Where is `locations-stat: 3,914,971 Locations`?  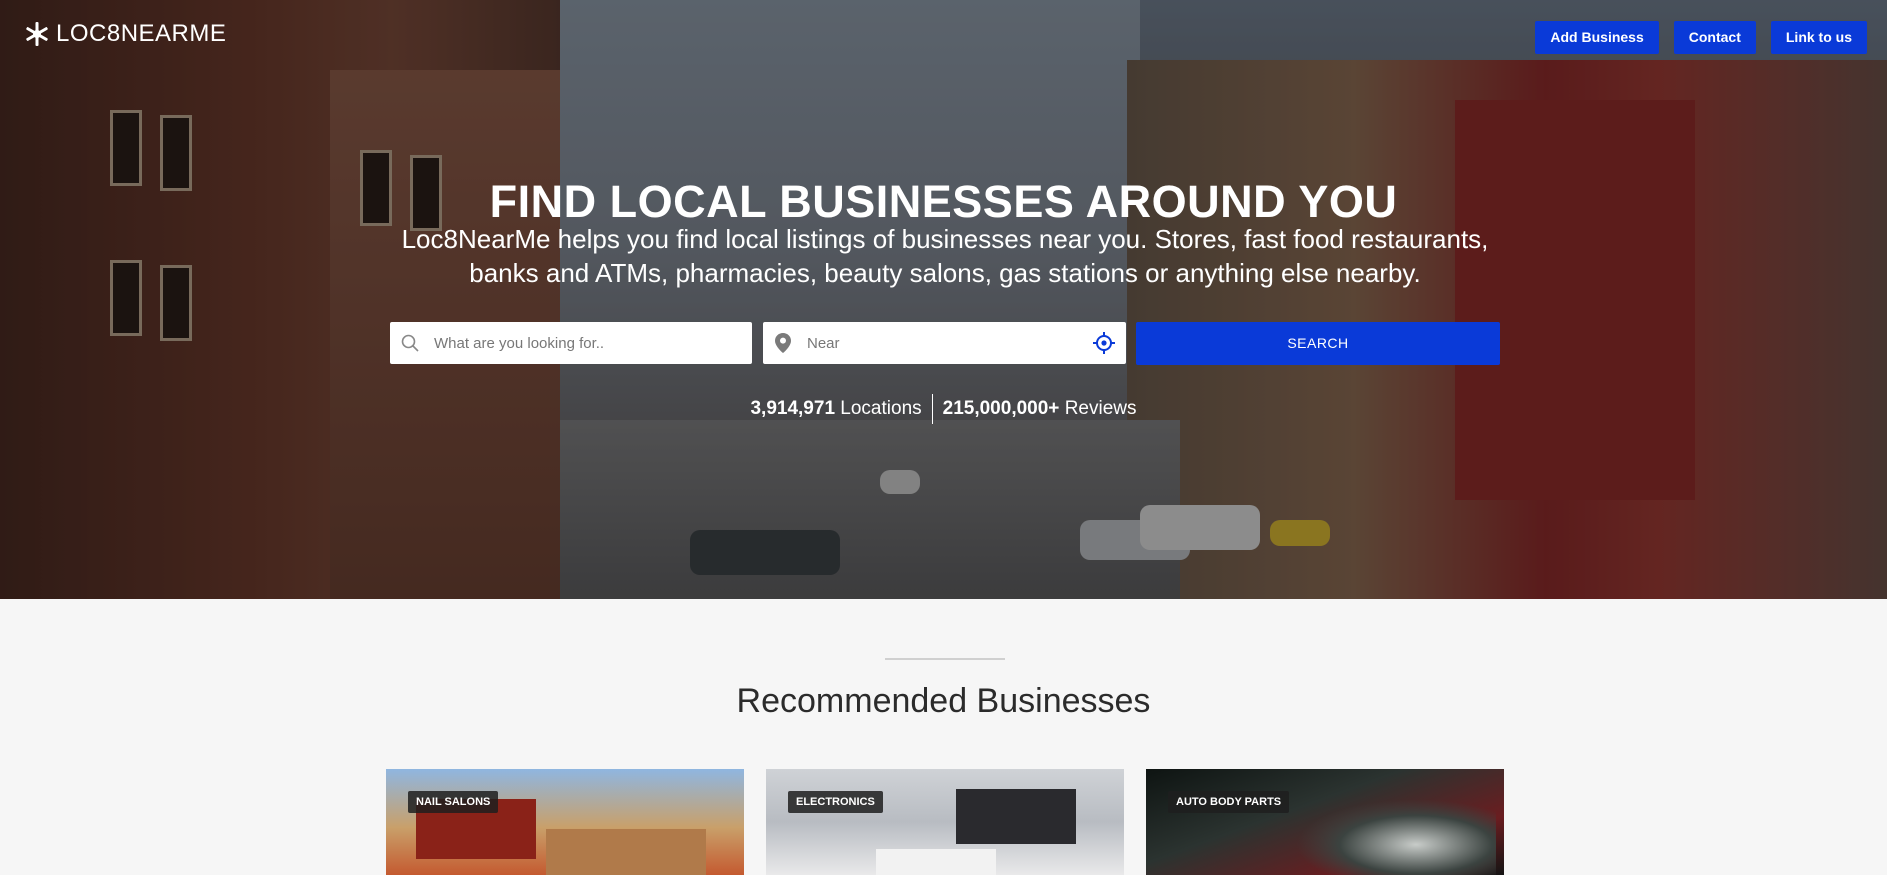 locations-stat: 3,914,971 Locations is located at coordinates (835, 409).